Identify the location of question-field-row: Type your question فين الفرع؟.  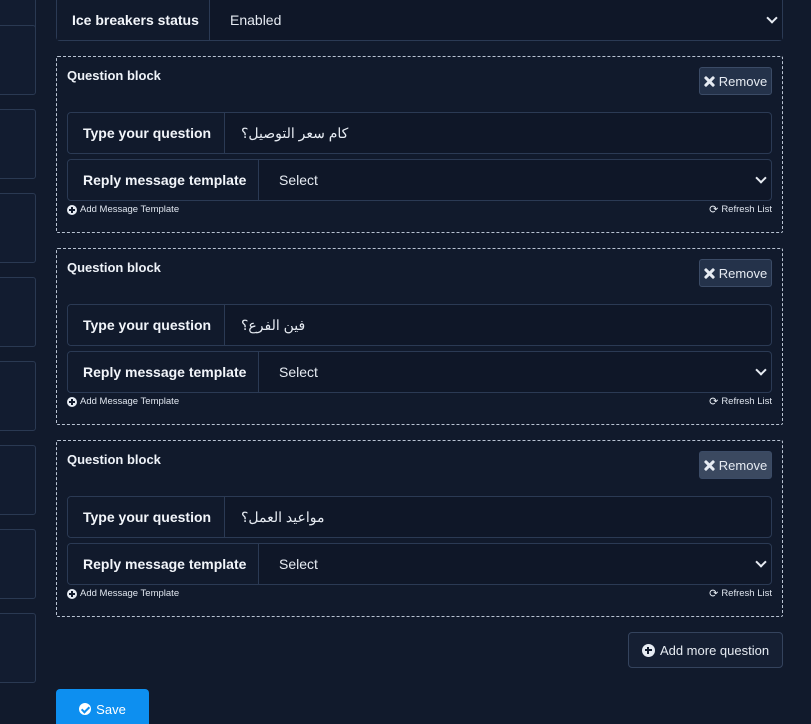
(419, 325).